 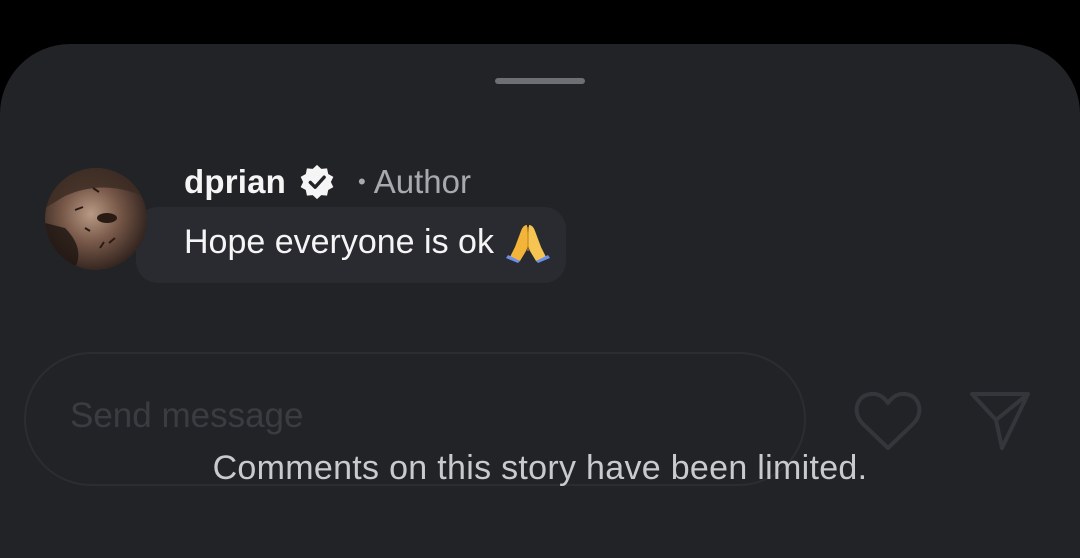 I want to click on comment-text: Hope everyone is ok, so click(x=339, y=241).